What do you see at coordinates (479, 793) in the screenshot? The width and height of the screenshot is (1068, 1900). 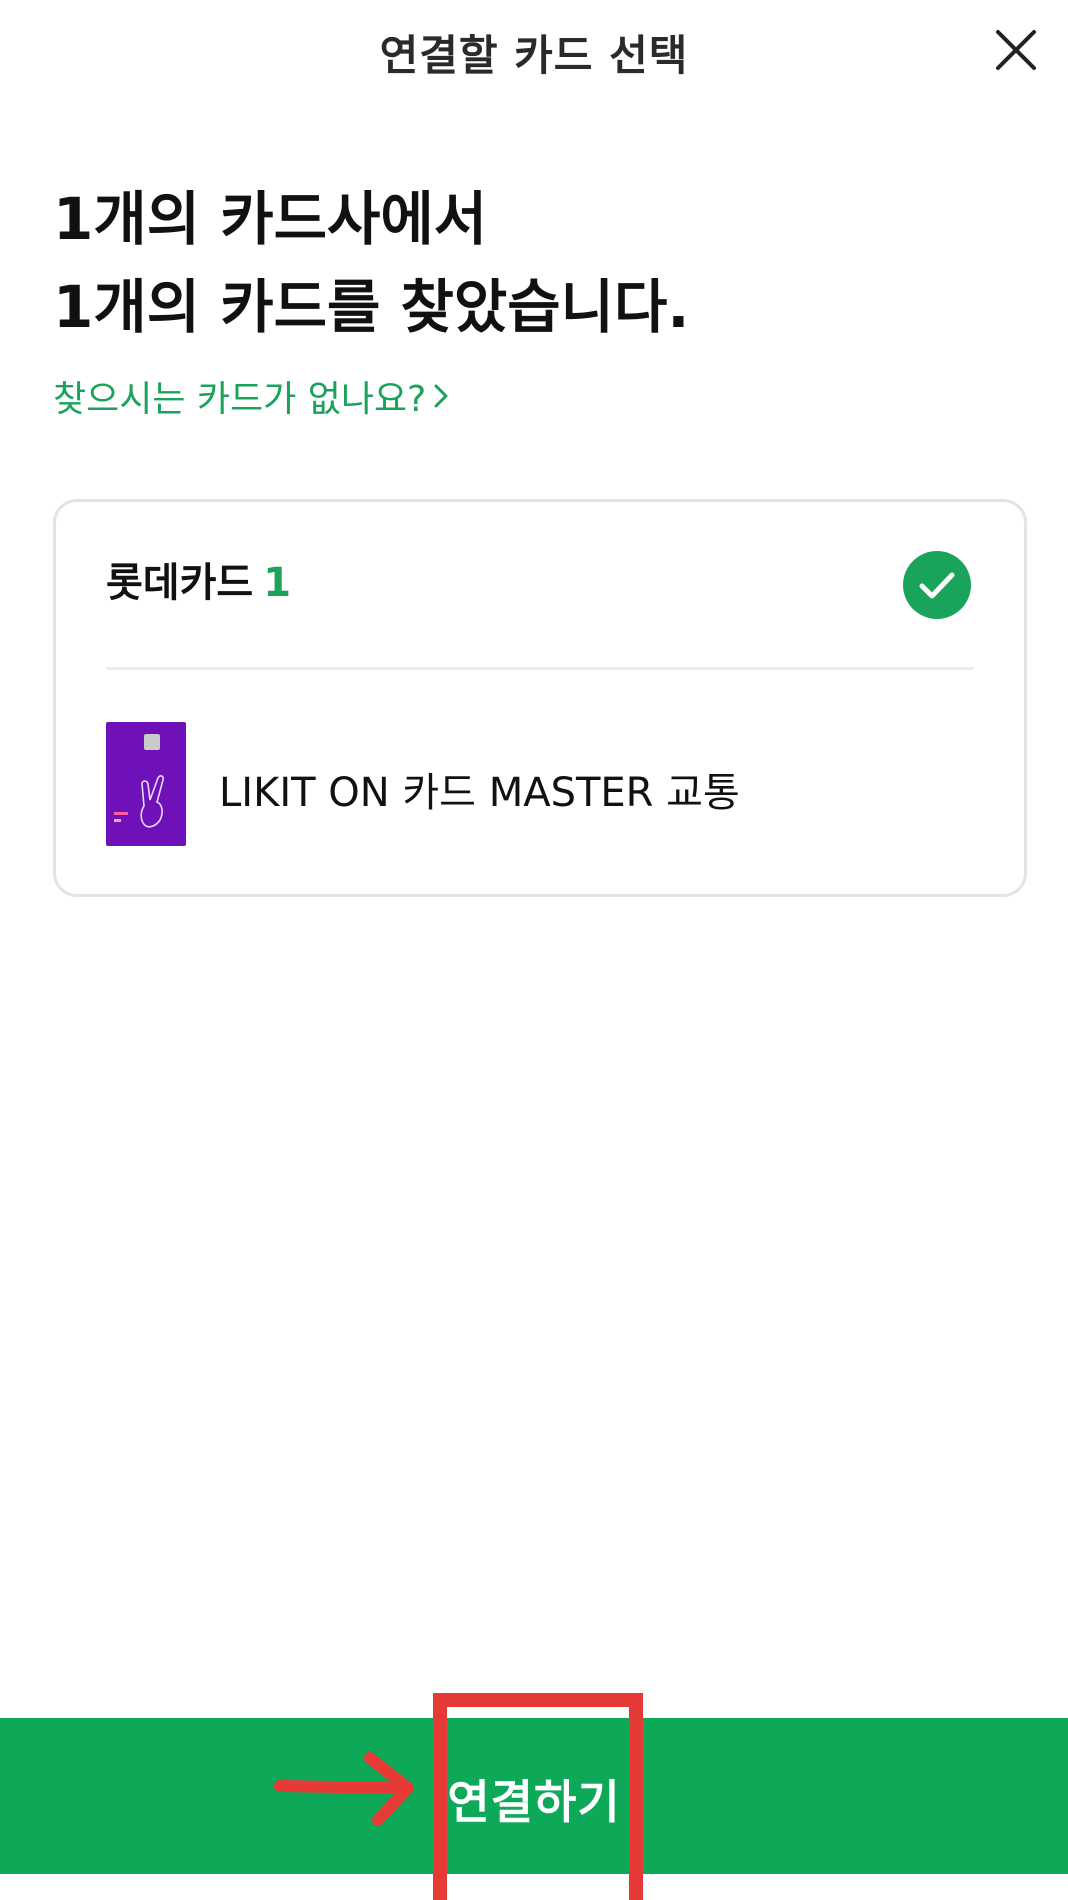 I see `card-name: LIKIT ON 카드 MASTER 교통` at bounding box center [479, 793].